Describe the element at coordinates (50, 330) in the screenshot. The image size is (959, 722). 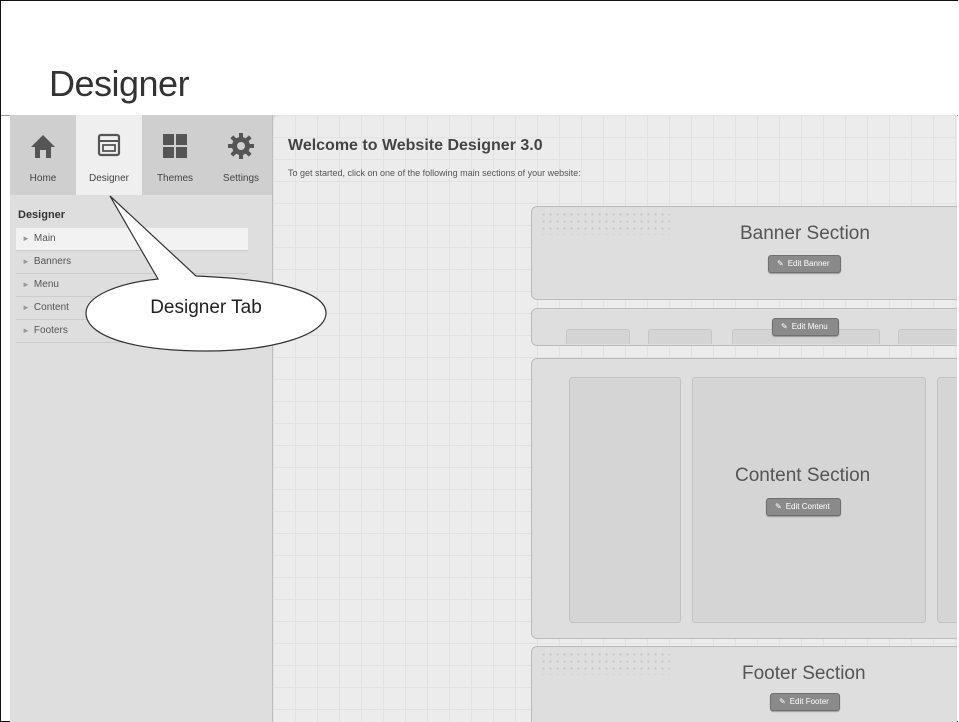
I see `sidebar-item-label: Footers` at that location.